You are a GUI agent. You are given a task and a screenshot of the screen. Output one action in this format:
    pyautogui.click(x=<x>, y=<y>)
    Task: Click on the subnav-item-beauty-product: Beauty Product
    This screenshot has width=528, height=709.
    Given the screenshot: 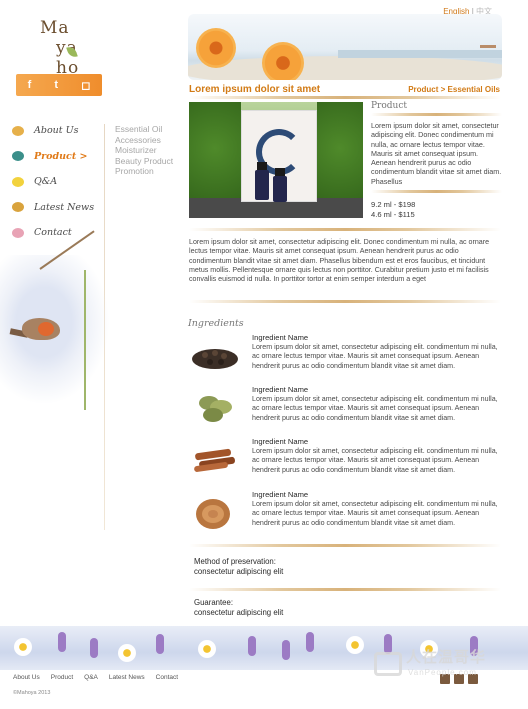 What is the action you would take?
    pyautogui.click(x=144, y=161)
    